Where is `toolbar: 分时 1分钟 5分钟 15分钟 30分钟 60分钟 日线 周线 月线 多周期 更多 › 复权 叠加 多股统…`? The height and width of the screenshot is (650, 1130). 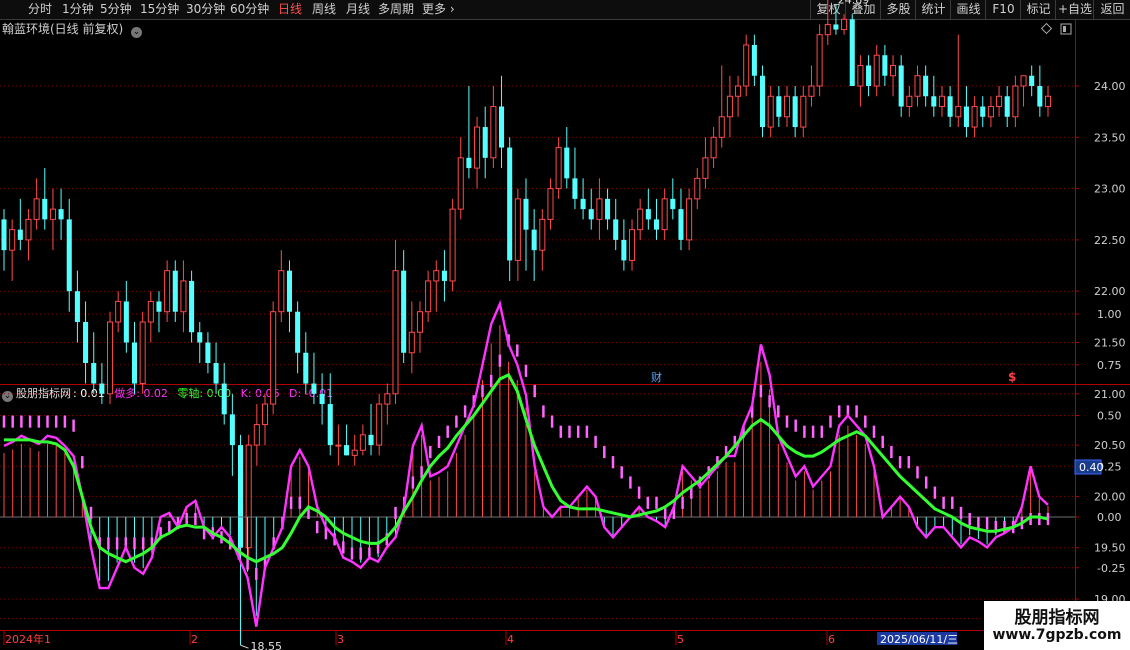
toolbar: 分时 1分钟 5分钟 15分钟 30分钟 60分钟 日线 周线 月线 多周期 更多 › 复权 叠加 多股统… is located at coordinates (565, 10).